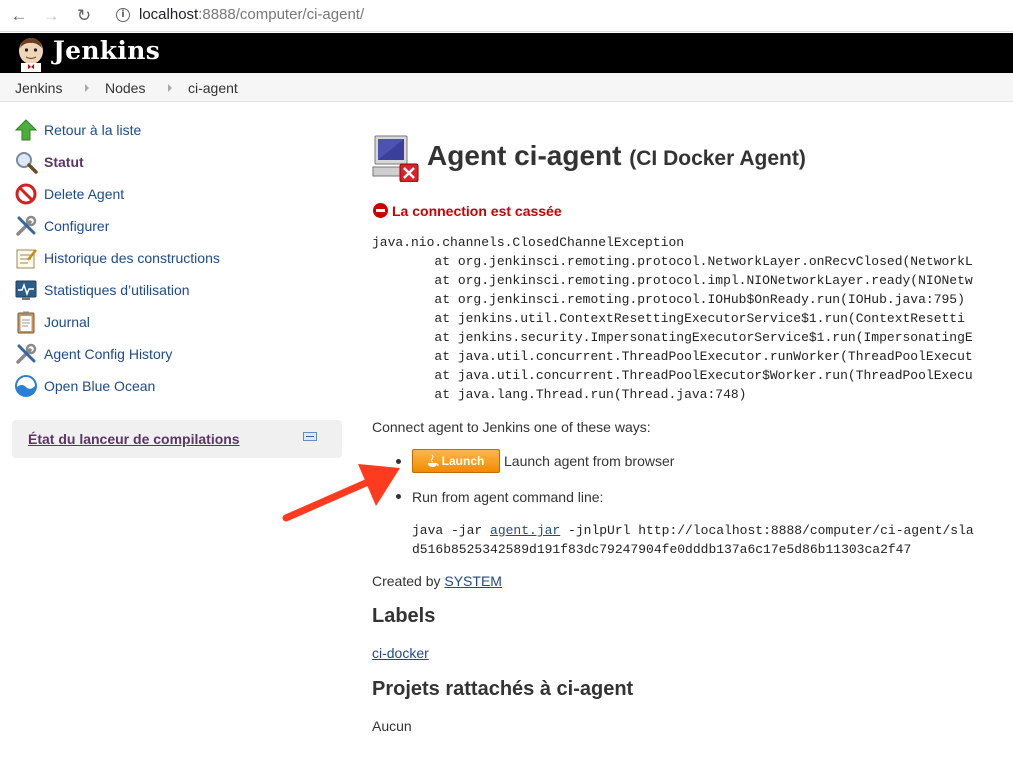 The height and width of the screenshot is (768, 1013). What do you see at coordinates (132, 258) in the screenshot?
I see `task-label: Historique des constructions` at bounding box center [132, 258].